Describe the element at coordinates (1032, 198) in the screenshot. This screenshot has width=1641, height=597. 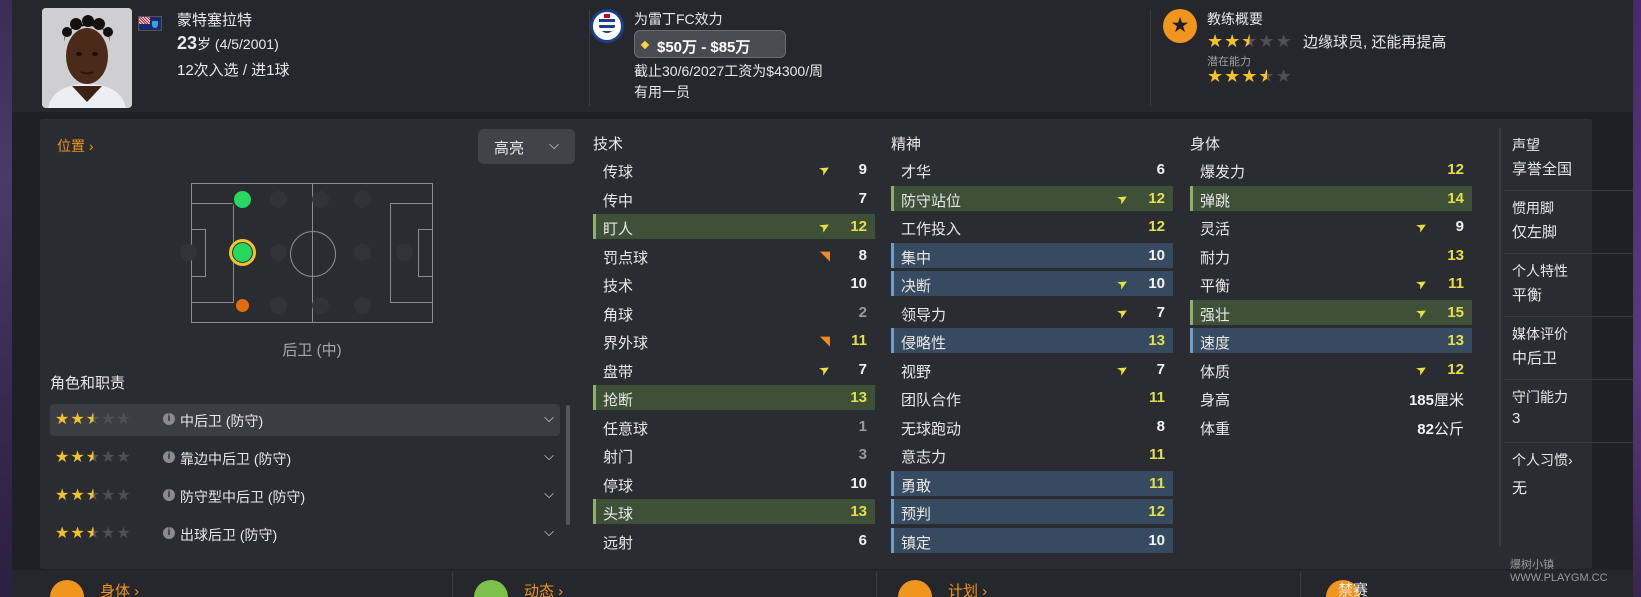
I see `attribute-row: 防守站位 ➤ 12` at that location.